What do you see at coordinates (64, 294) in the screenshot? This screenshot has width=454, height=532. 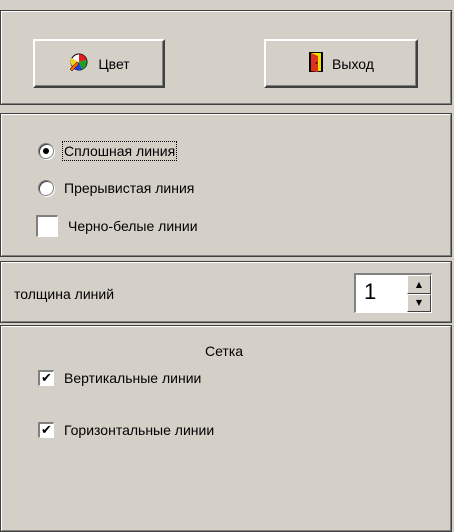 I see `thickness-label: толщина линий` at bounding box center [64, 294].